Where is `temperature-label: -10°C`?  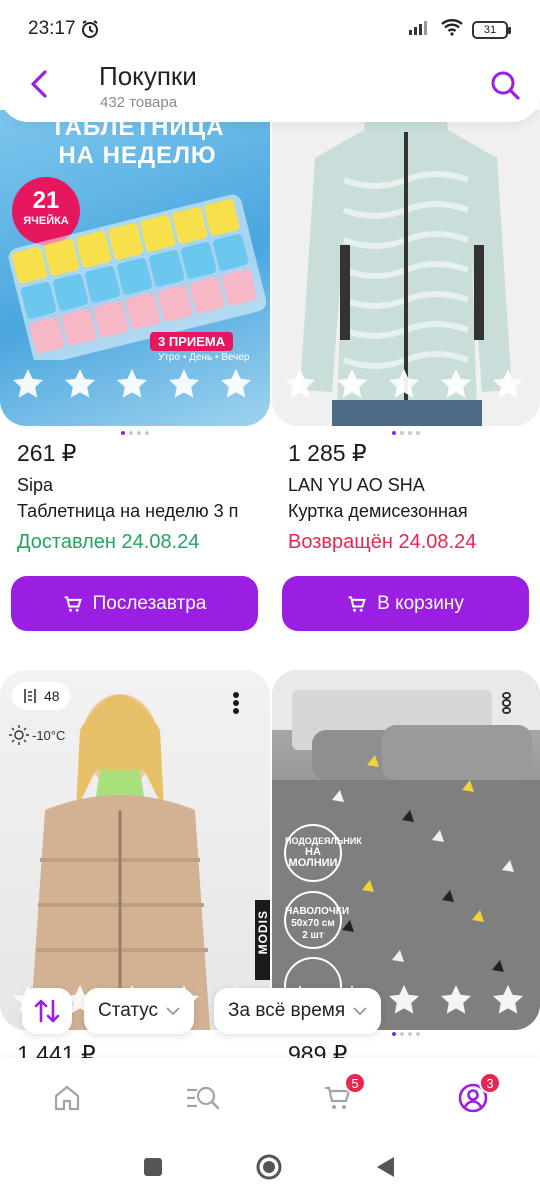
temperature-label: -10°C is located at coordinates (36, 735).